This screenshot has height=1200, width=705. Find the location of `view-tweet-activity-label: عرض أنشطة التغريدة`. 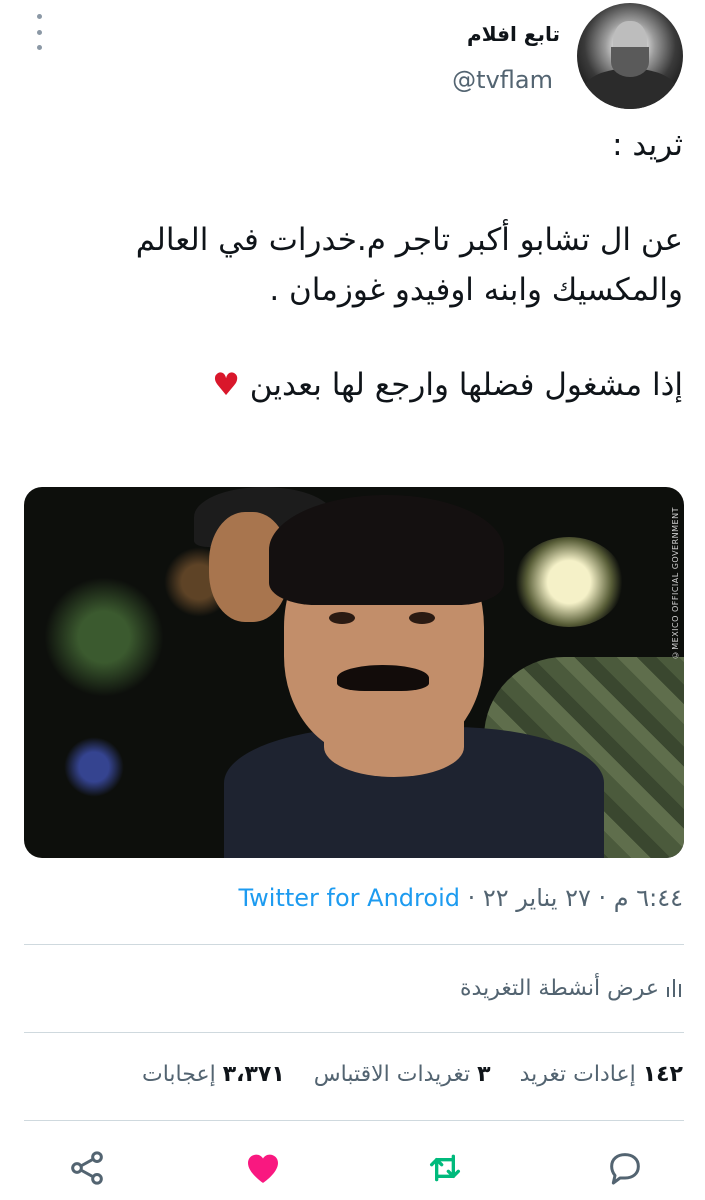

view-tweet-activity-label: عرض أنشطة التغريدة is located at coordinates (559, 988).